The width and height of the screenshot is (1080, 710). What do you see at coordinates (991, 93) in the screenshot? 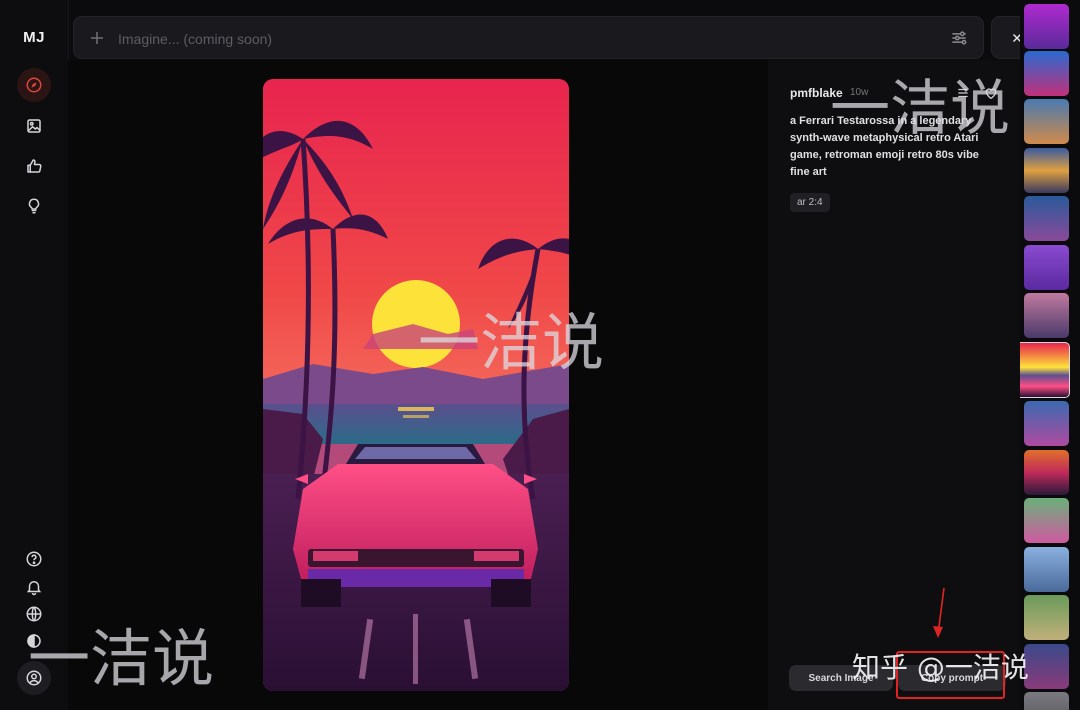
I see `heart-icon` at bounding box center [991, 93].